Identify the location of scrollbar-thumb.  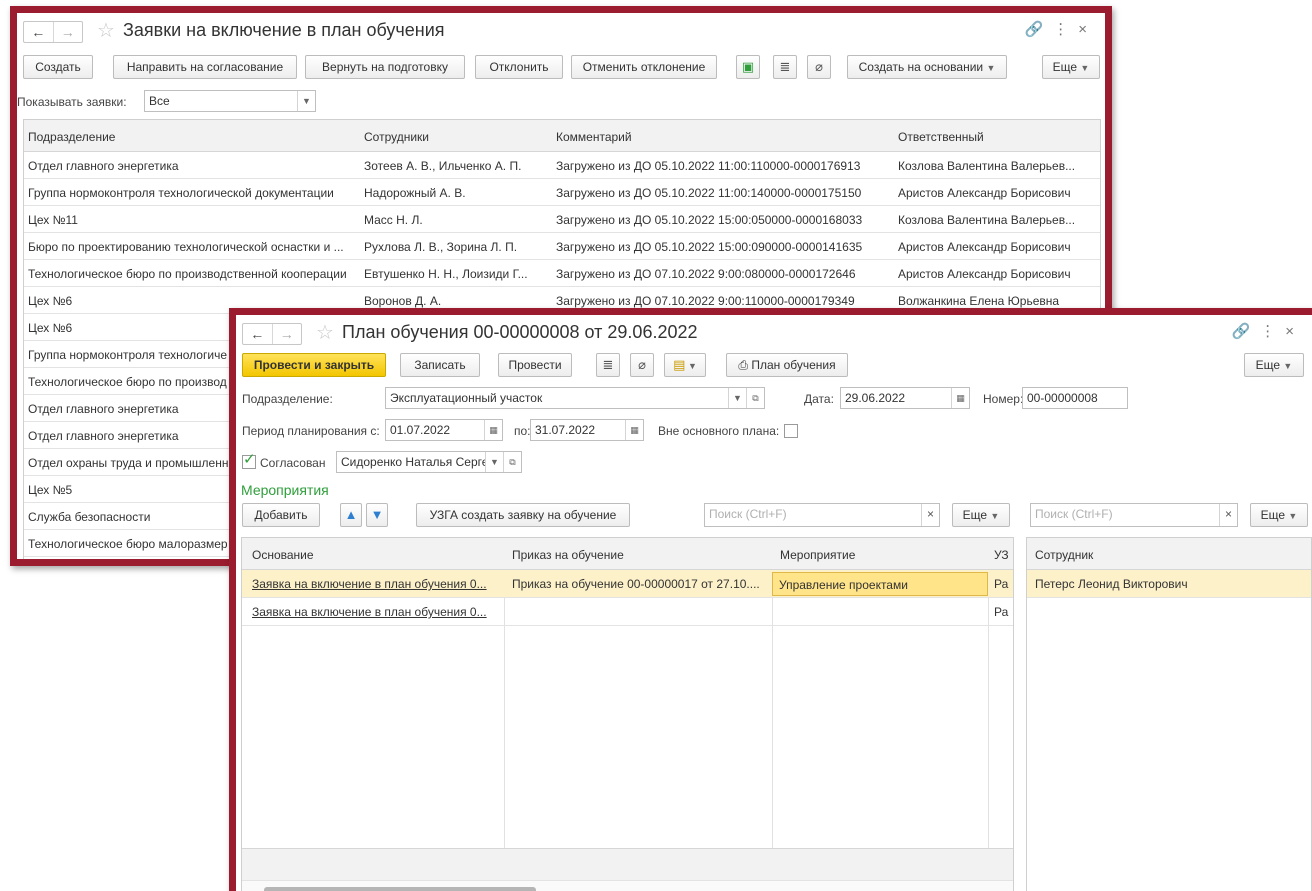
(400, 889).